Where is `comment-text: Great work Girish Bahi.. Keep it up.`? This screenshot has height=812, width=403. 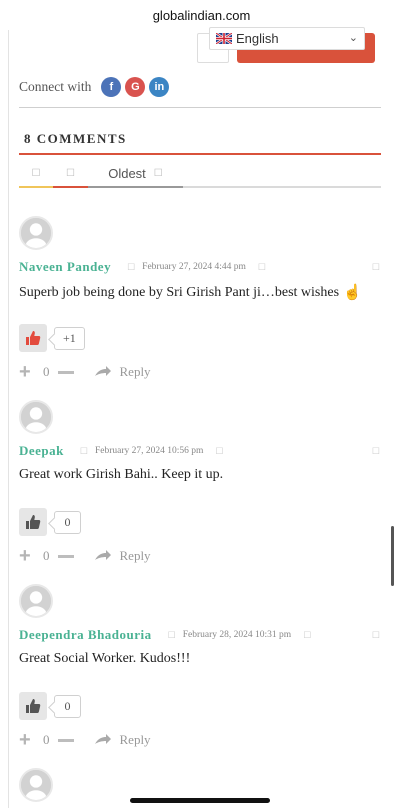
comment-text: Great work Girish Bahi.. Keep it up. is located at coordinates (121, 475).